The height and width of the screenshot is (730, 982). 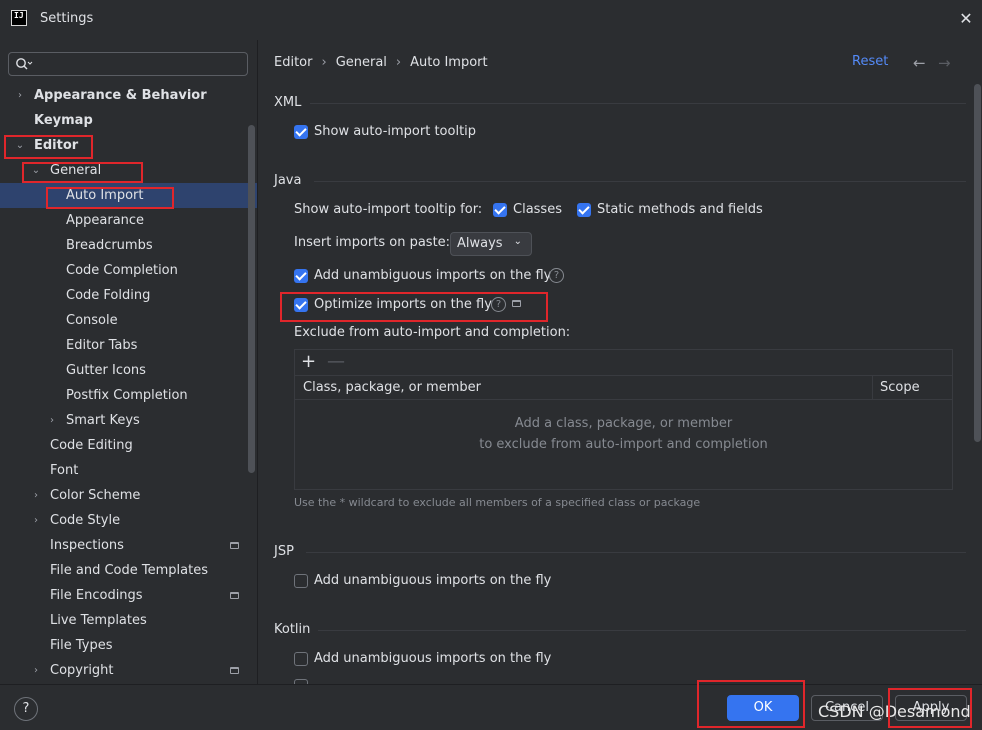 I want to click on insert-on-paste-value: Always, so click(x=480, y=243).